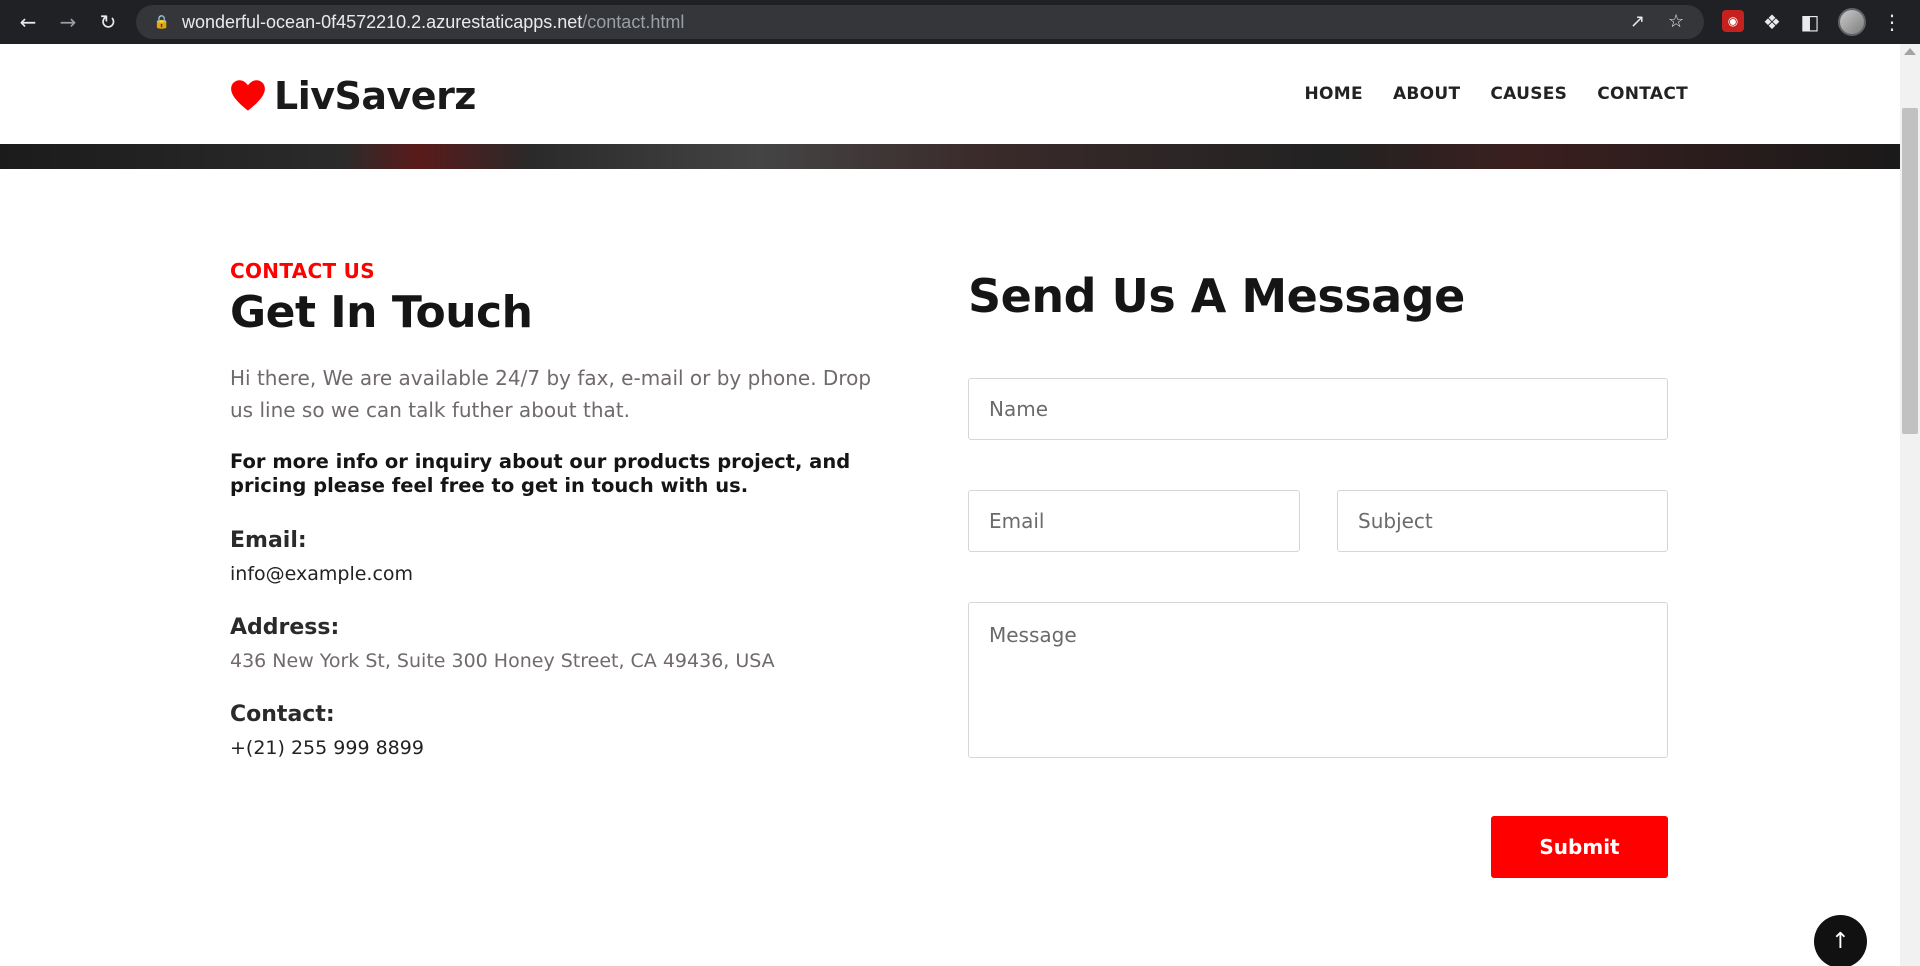 The height and width of the screenshot is (966, 1920). Describe the element at coordinates (162, 22) in the screenshot. I see `lock-icon: 🔒` at that location.